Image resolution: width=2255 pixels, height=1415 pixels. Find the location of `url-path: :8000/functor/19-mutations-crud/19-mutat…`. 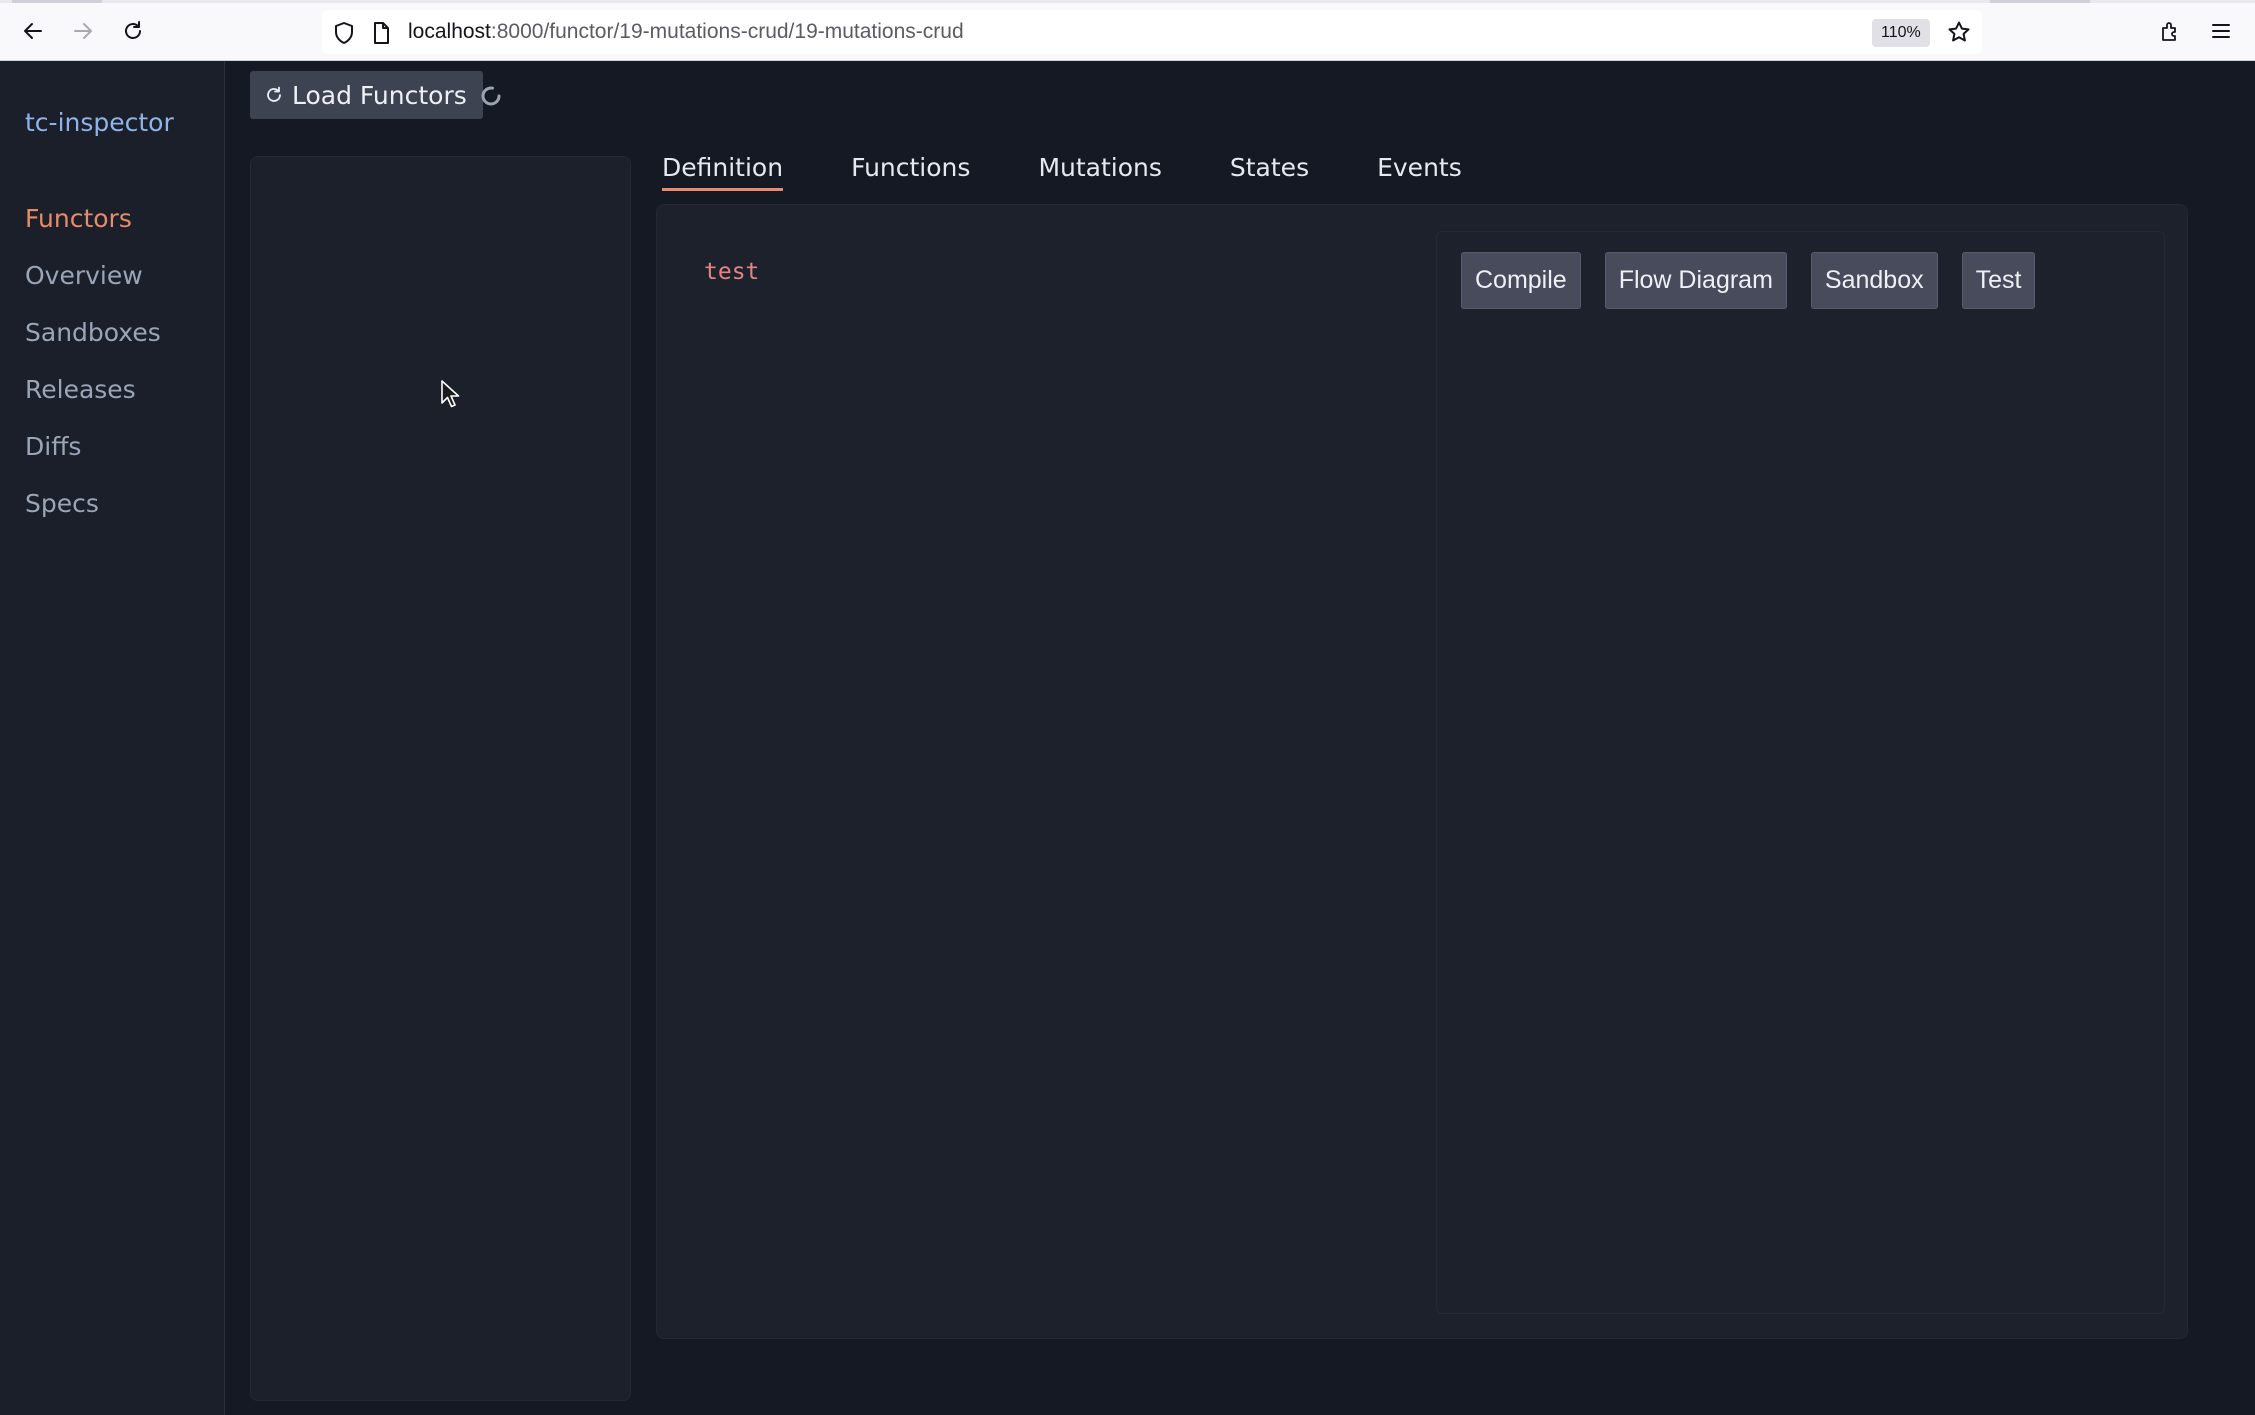

url-path: :8000/functor/19-mutations-crud/19-mutat… is located at coordinates (727, 31).